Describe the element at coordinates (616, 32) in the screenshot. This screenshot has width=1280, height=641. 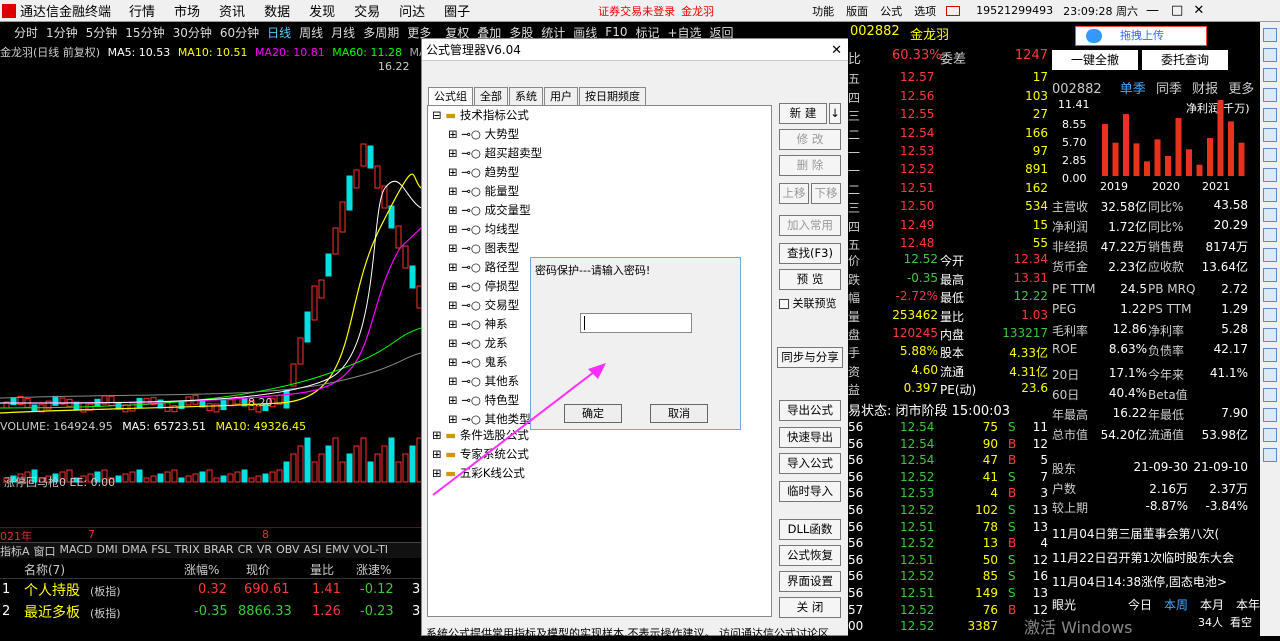
I see `tool-f10: F10` at that location.